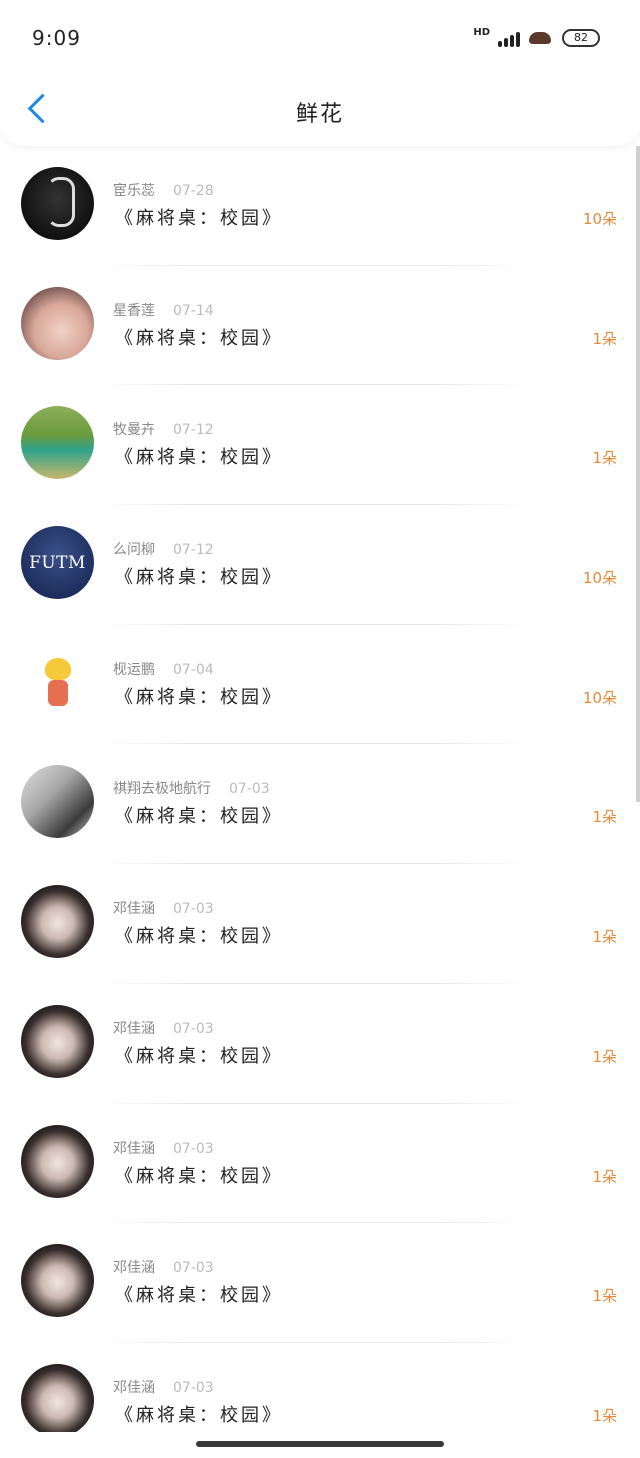  What do you see at coordinates (134, 550) in the screenshot?
I see `sender-name: 么问柳` at bounding box center [134, 550].